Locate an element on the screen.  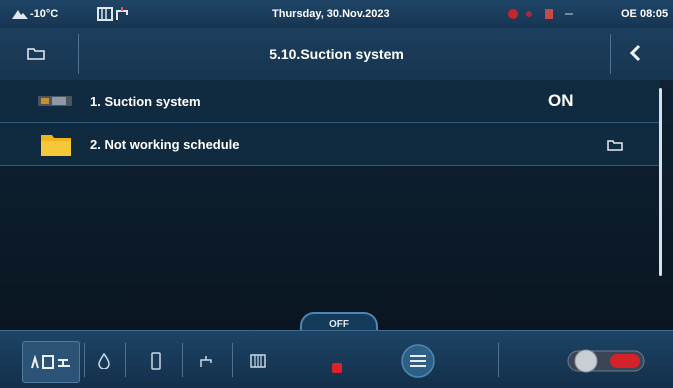
power-toggle-switch-icon is located at coordinates (606, 361).